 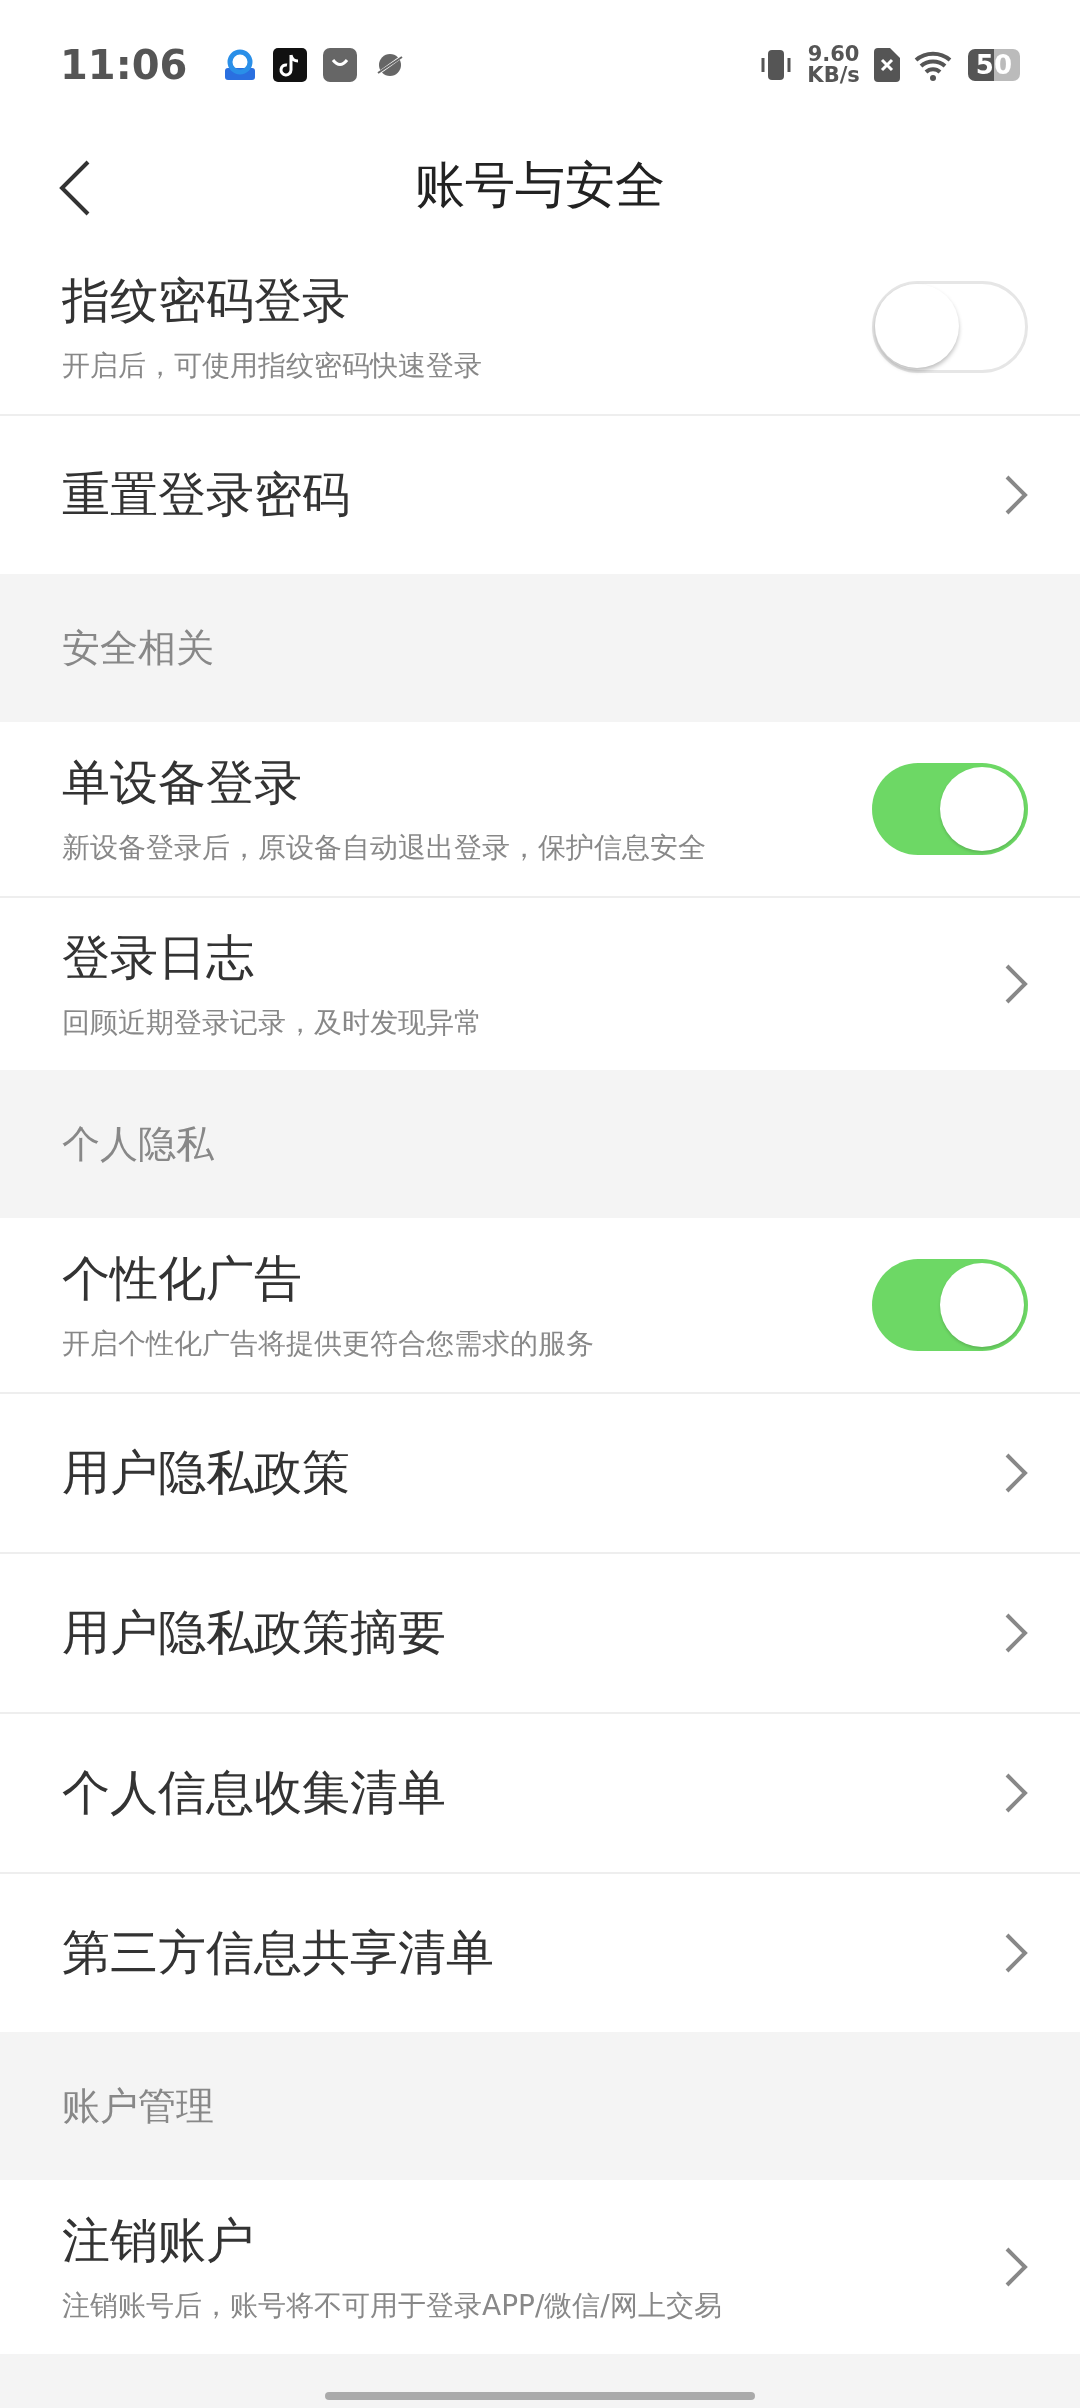 What do you see at coordinates (993, 65) in the screenshot?
I see `battery-indicator: 50` at bounding box center [993, 65].